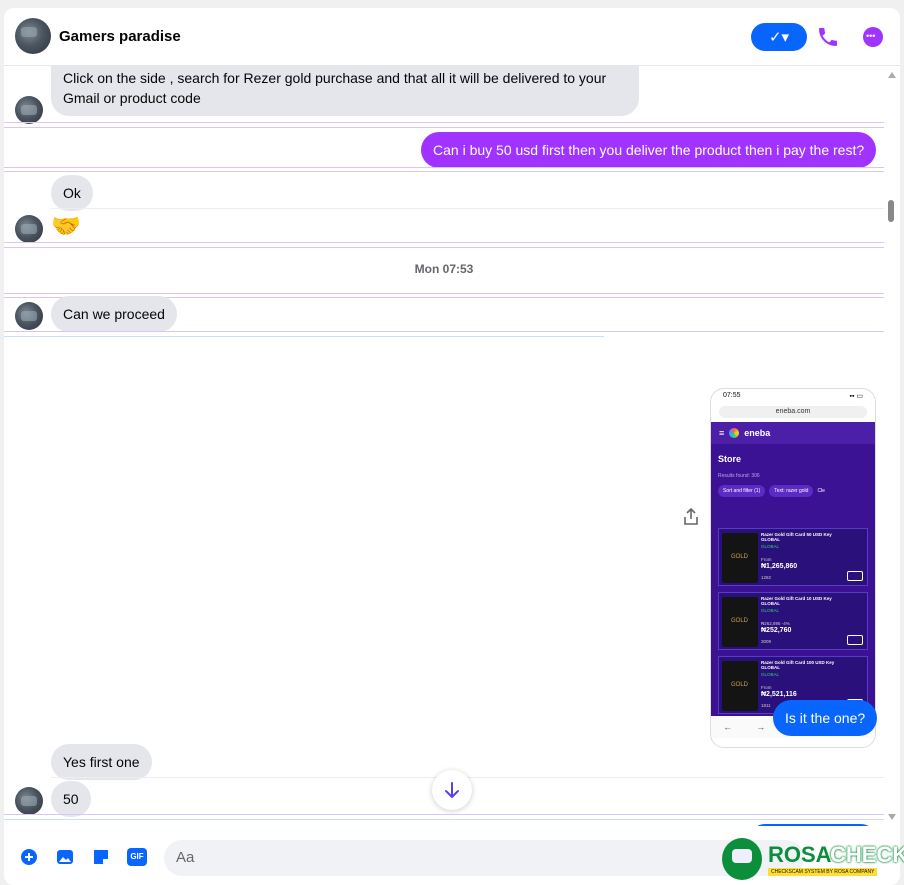 The width and height of the screenshot is (904, 885). Describe the element at coordinates (730, 459) in the screenshot. I see `store-title: Store` at that location.